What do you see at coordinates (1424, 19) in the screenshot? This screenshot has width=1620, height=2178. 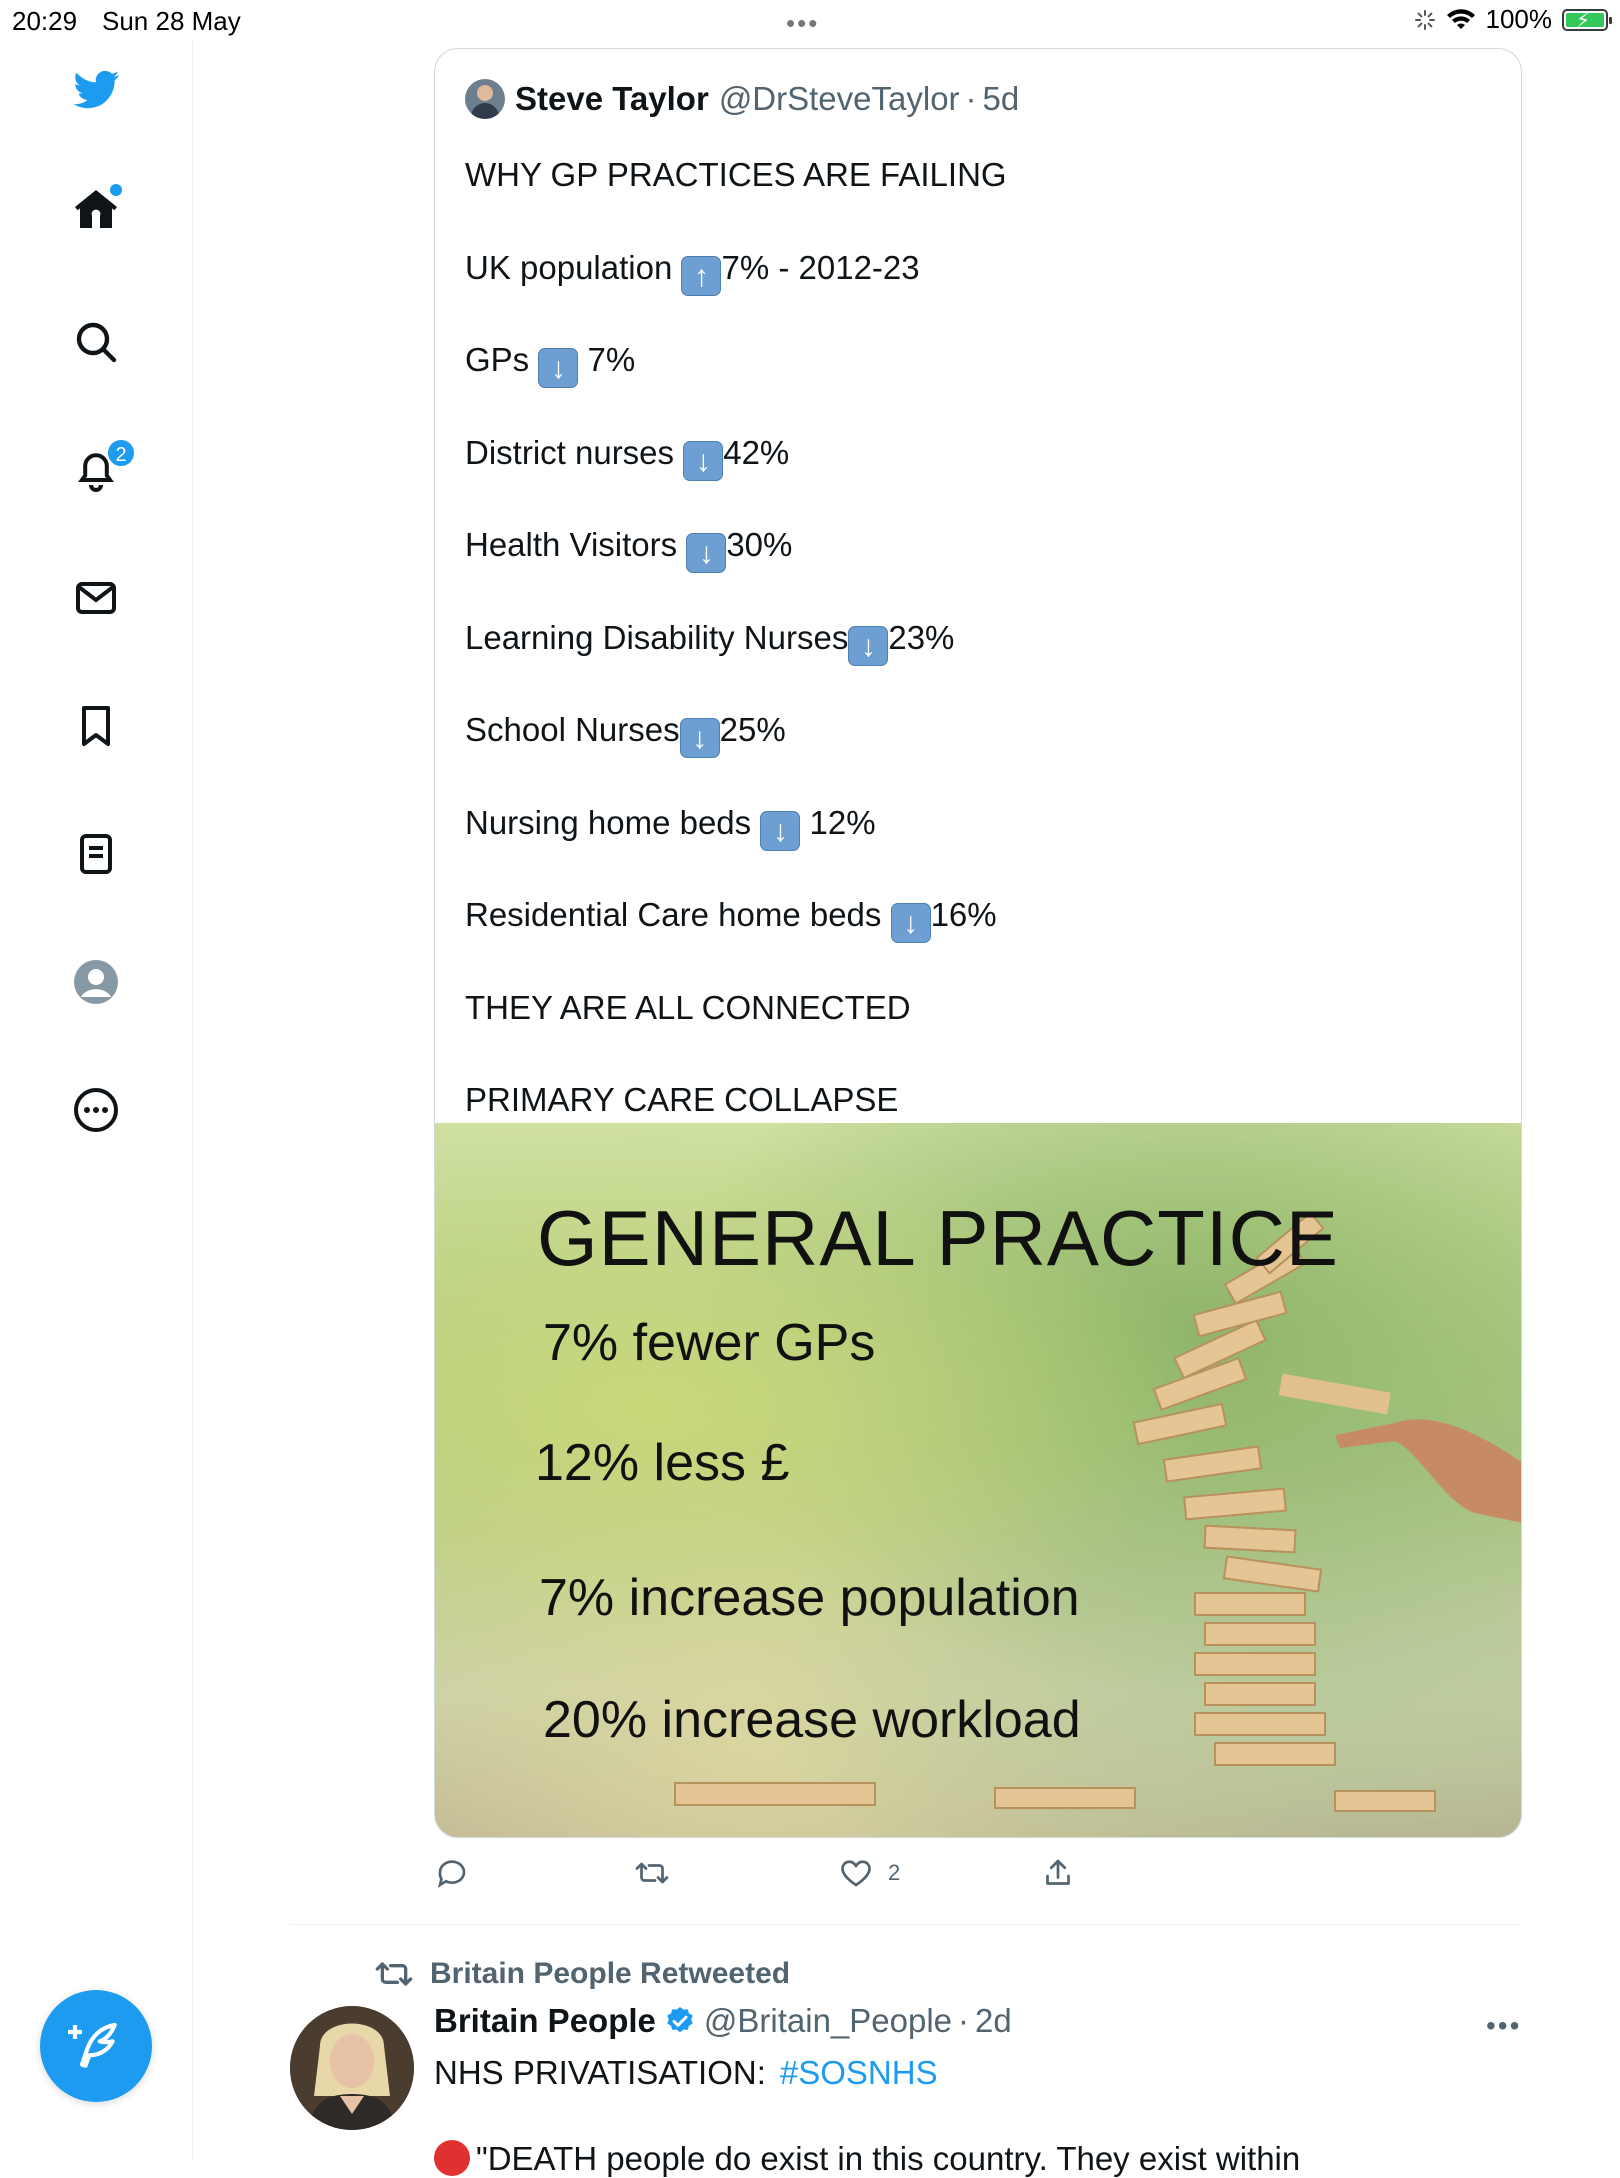 I see `loading-spinner-icon` at bounding box center [1424, 19].